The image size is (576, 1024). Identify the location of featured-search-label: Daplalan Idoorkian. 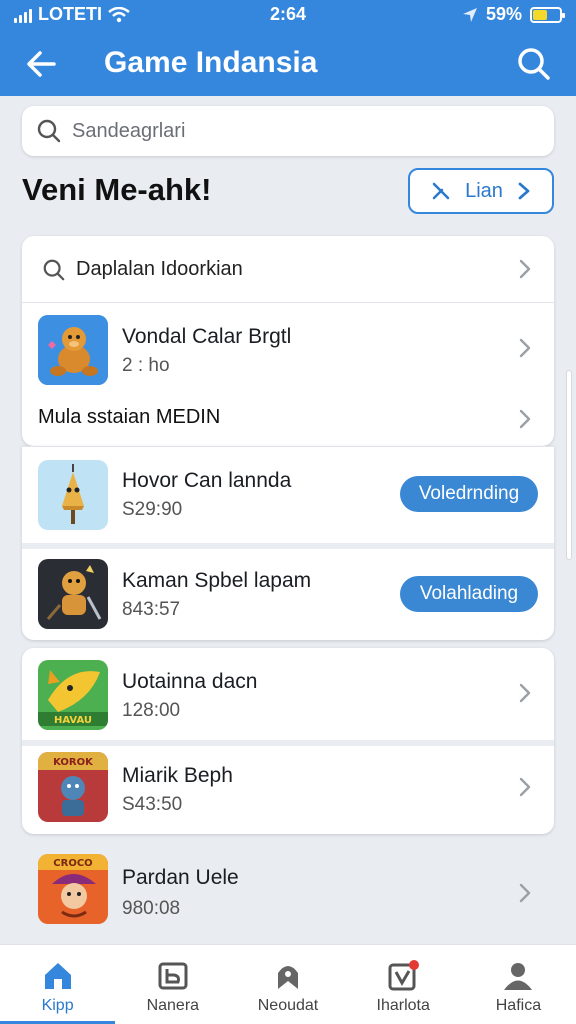
(159, 269).